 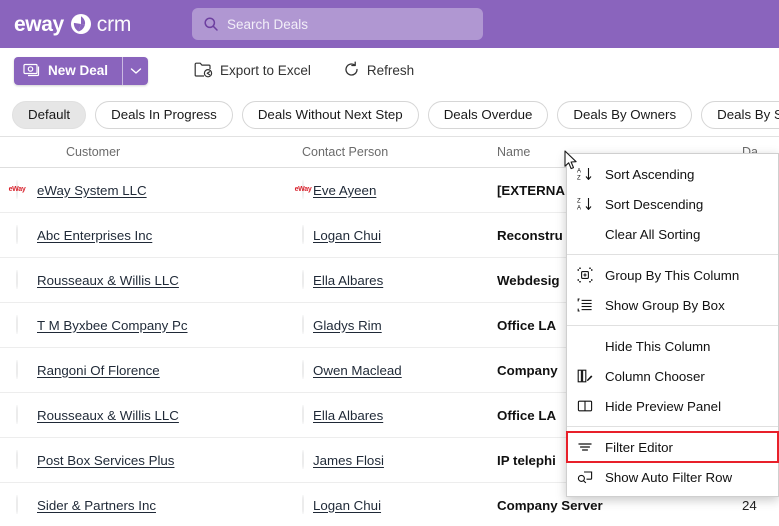 I want to click on new-deal-dropdown-button, so click(x=135, y=70).